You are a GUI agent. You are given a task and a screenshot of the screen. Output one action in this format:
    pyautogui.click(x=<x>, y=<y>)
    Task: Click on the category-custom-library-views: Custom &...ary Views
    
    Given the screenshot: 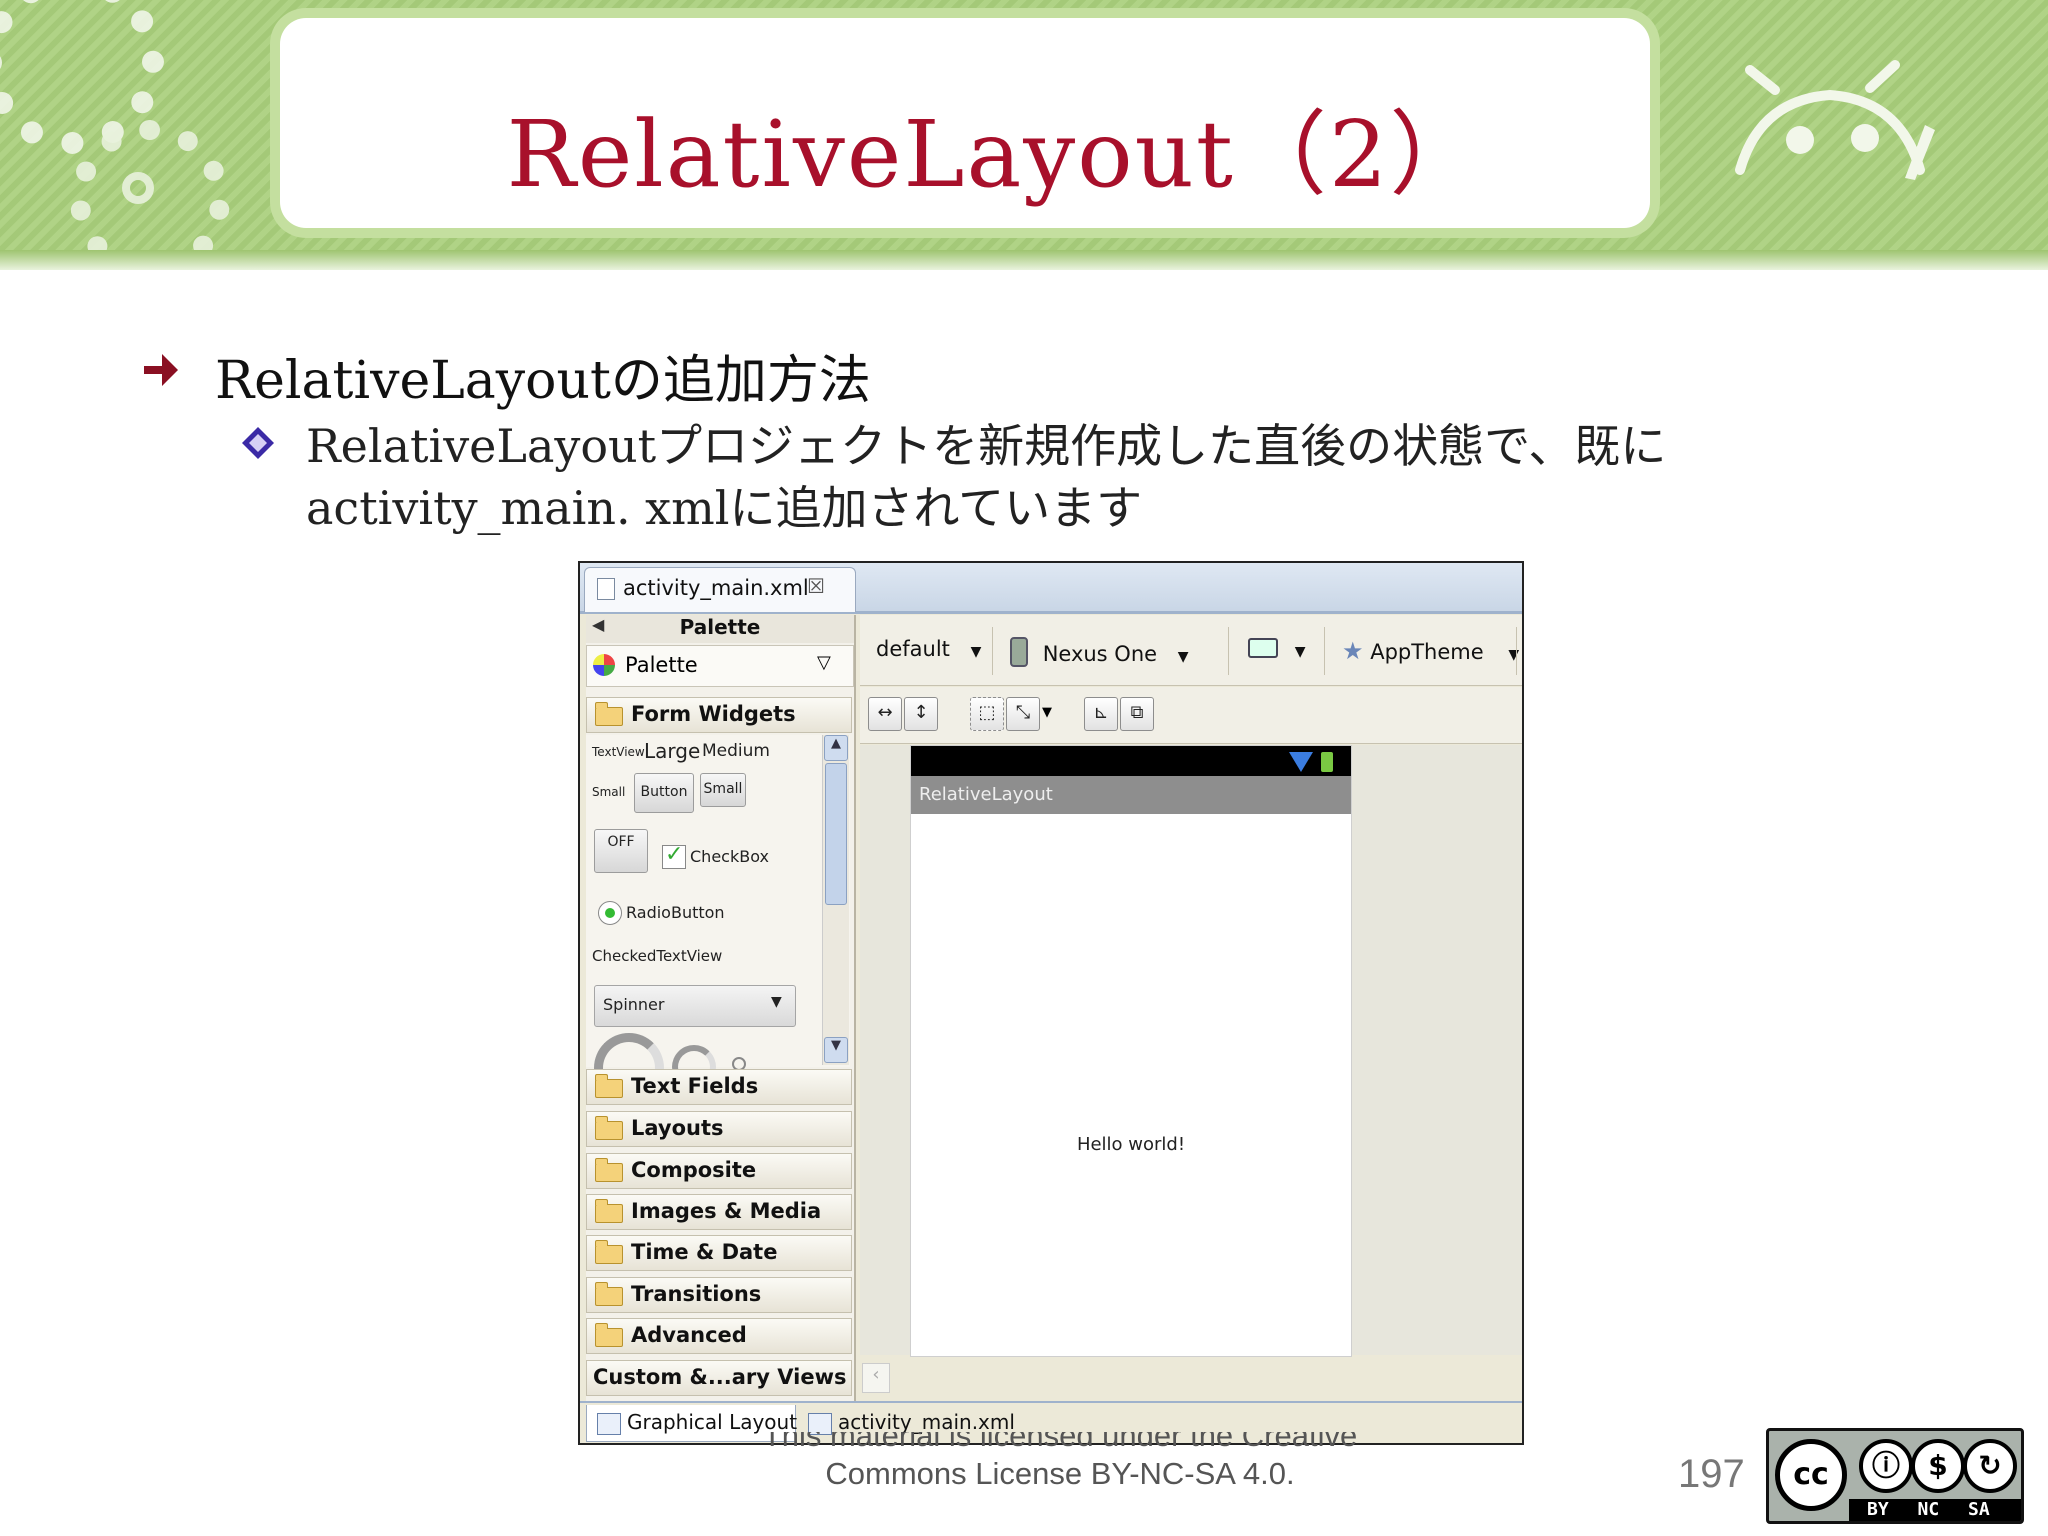 What is the action you would take?
    pyautogui.click(x=719, y=1378)
    